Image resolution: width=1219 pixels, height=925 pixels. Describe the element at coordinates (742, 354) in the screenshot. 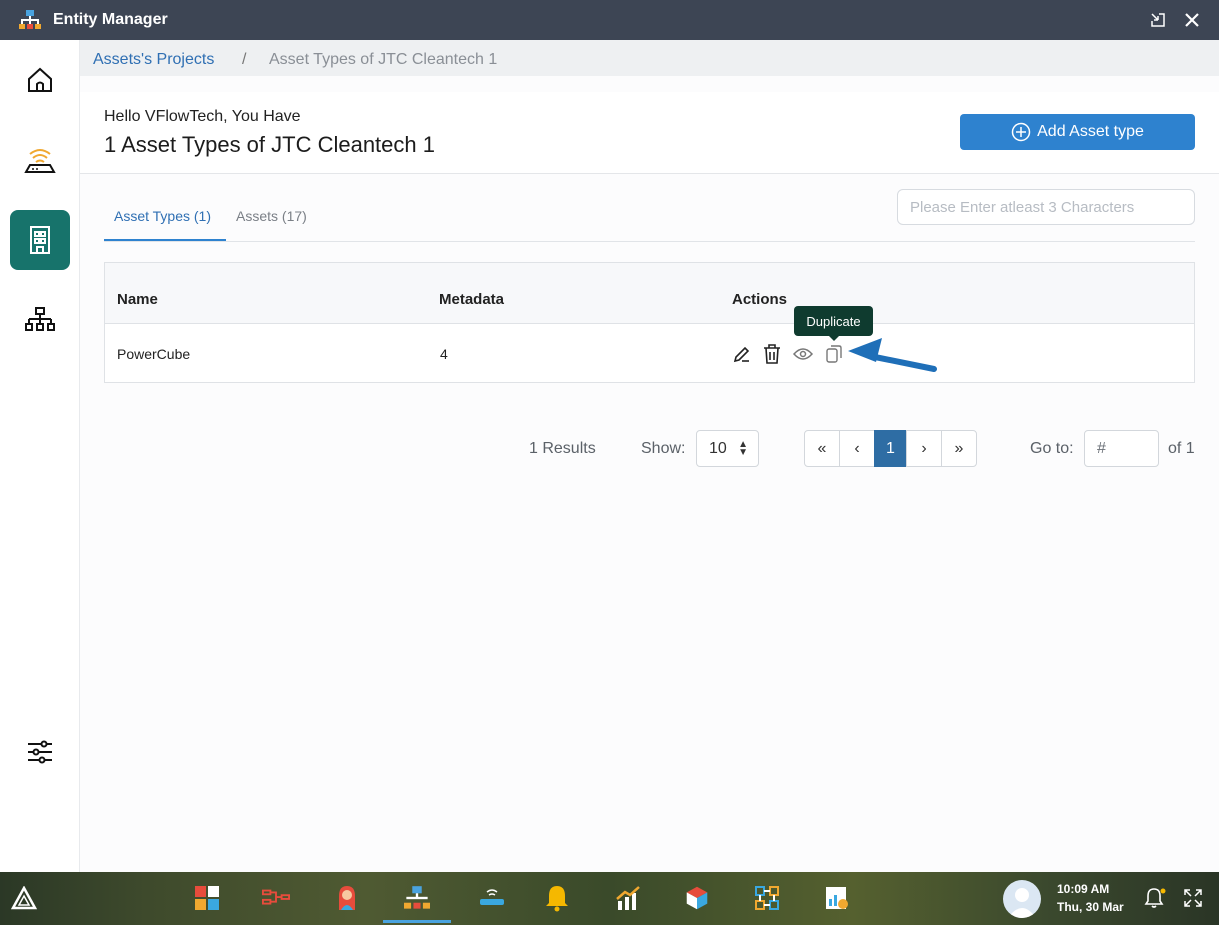

I see `edit-icon` at that location.